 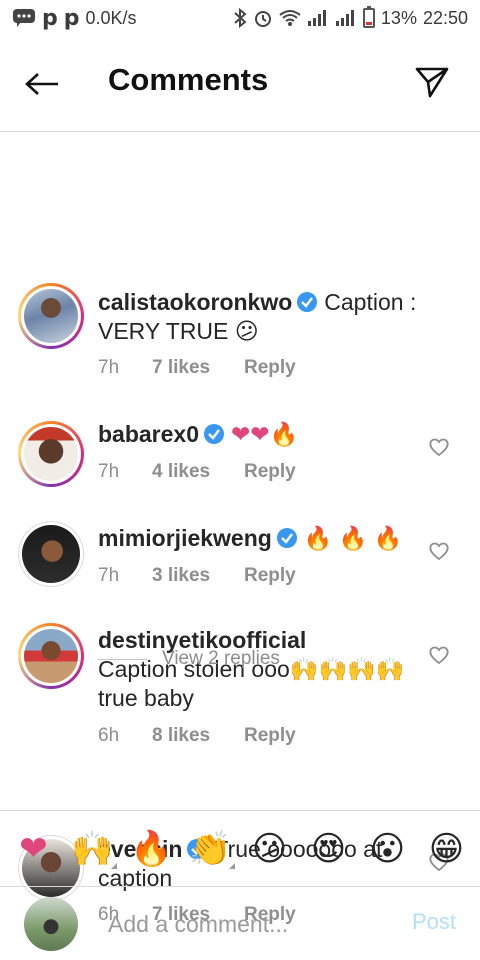 I want to click on current-user-avatar, so click(x=51, y=924).